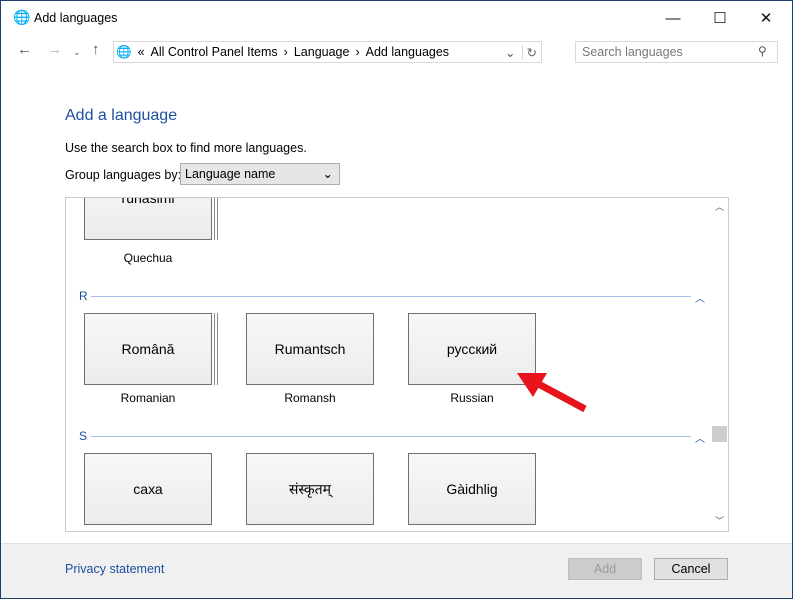  I want to click on tile-language-name: Romanian, so click(148, 398).